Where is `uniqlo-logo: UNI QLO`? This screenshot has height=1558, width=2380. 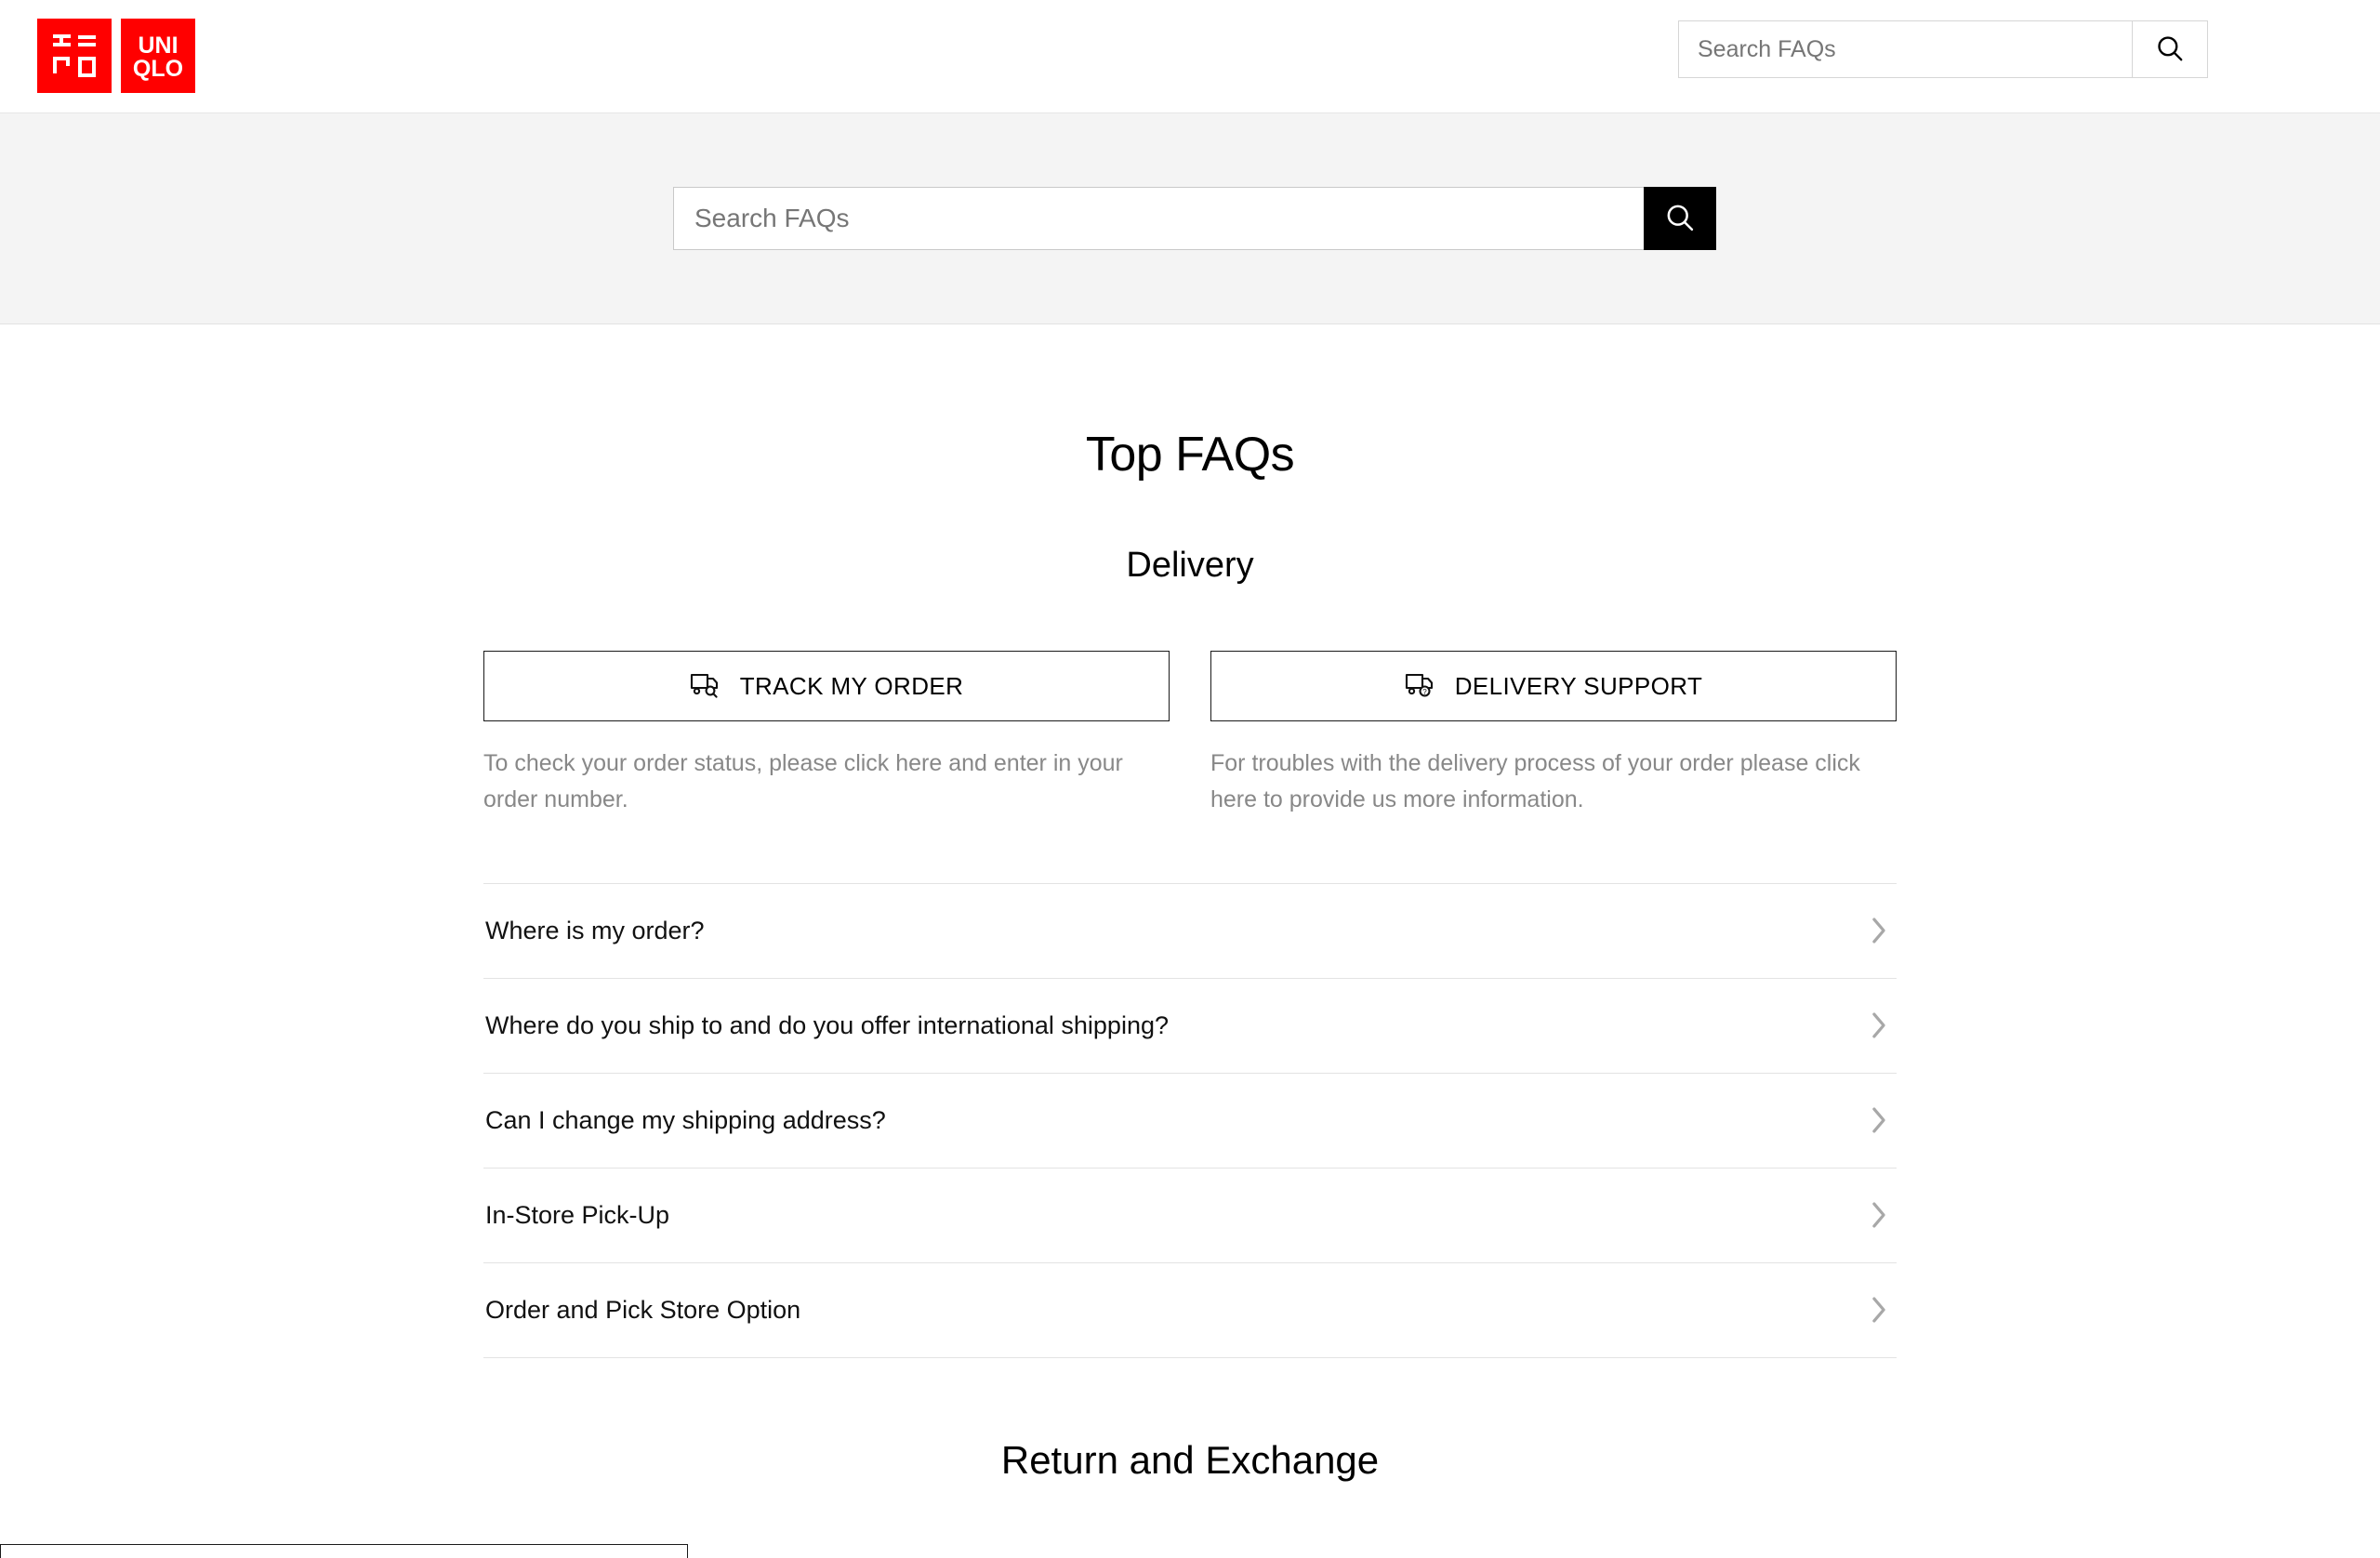 uniqlo-logo: UNI QLO is located at coordinates (116, 56).